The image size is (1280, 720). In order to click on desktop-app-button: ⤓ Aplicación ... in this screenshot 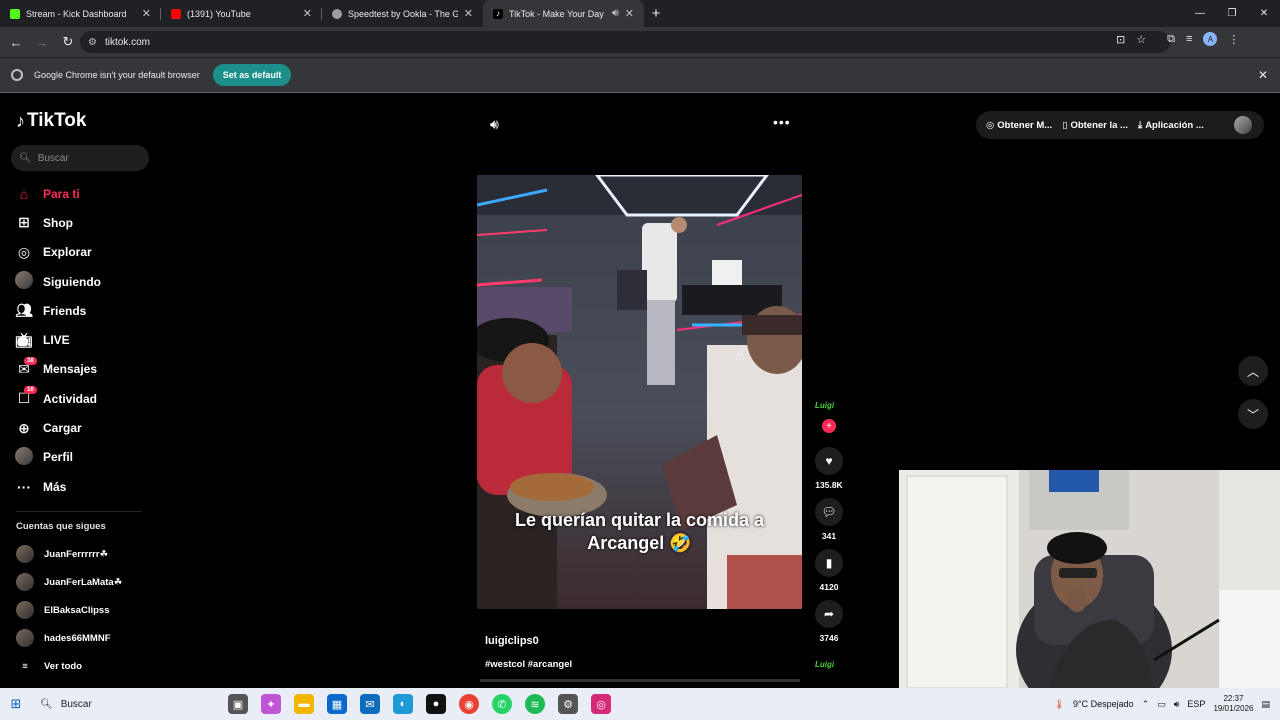, I will do `click(1171, 125)`.